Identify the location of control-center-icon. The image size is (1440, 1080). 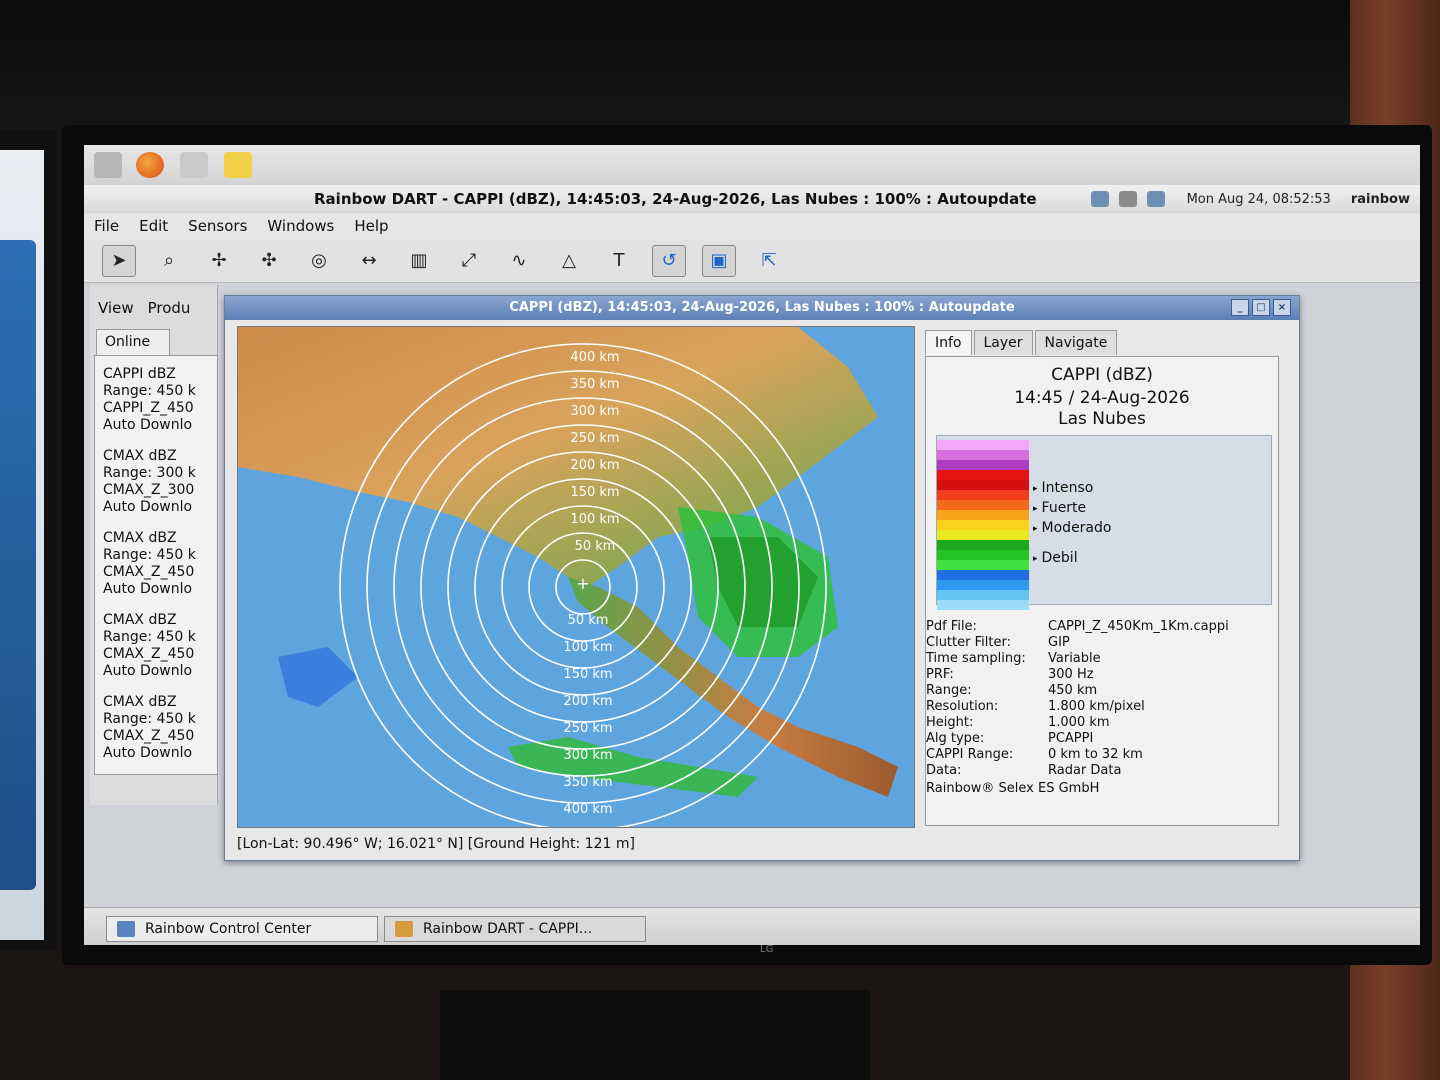
(126, 929).